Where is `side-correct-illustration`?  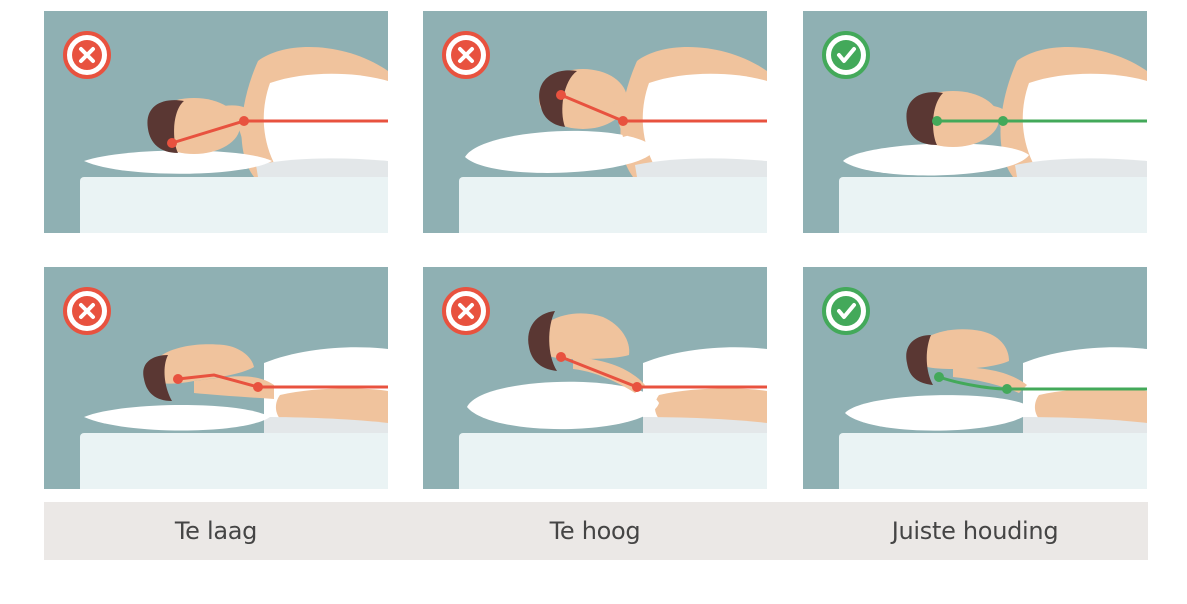 side-correct-illustration is located at coordinates (975, 122).